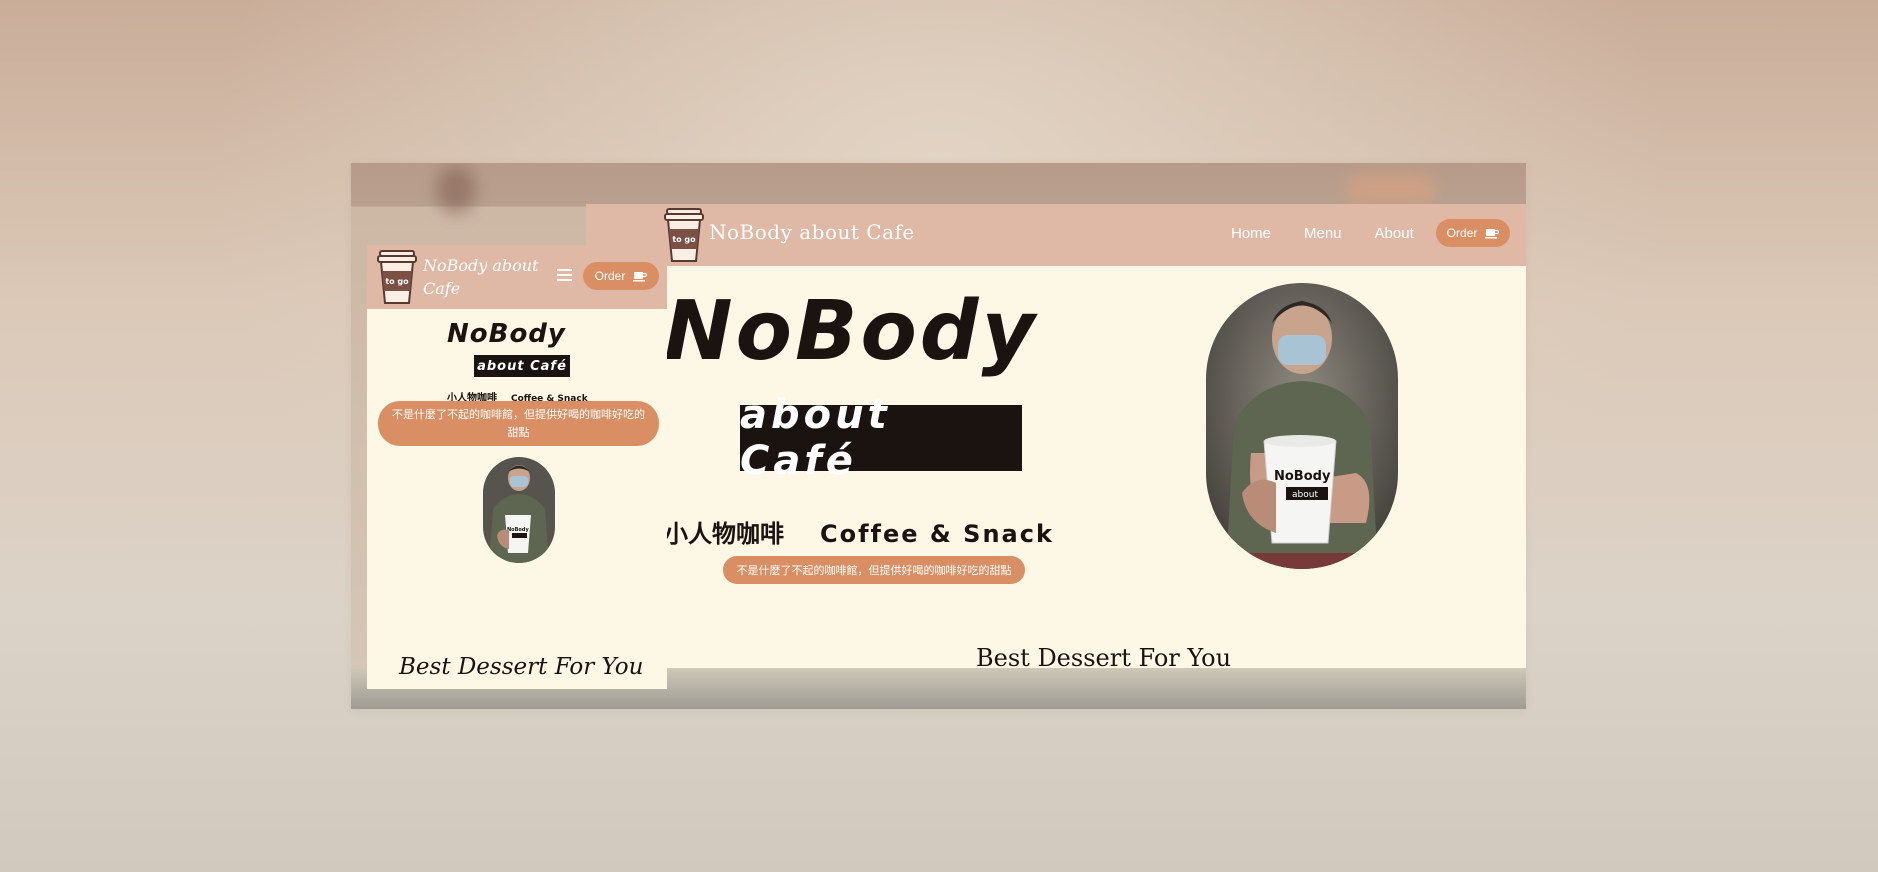 This screenshot has height=872, width=1878. I want to click on barista-photo: NoBody about, so click(1302, 426).